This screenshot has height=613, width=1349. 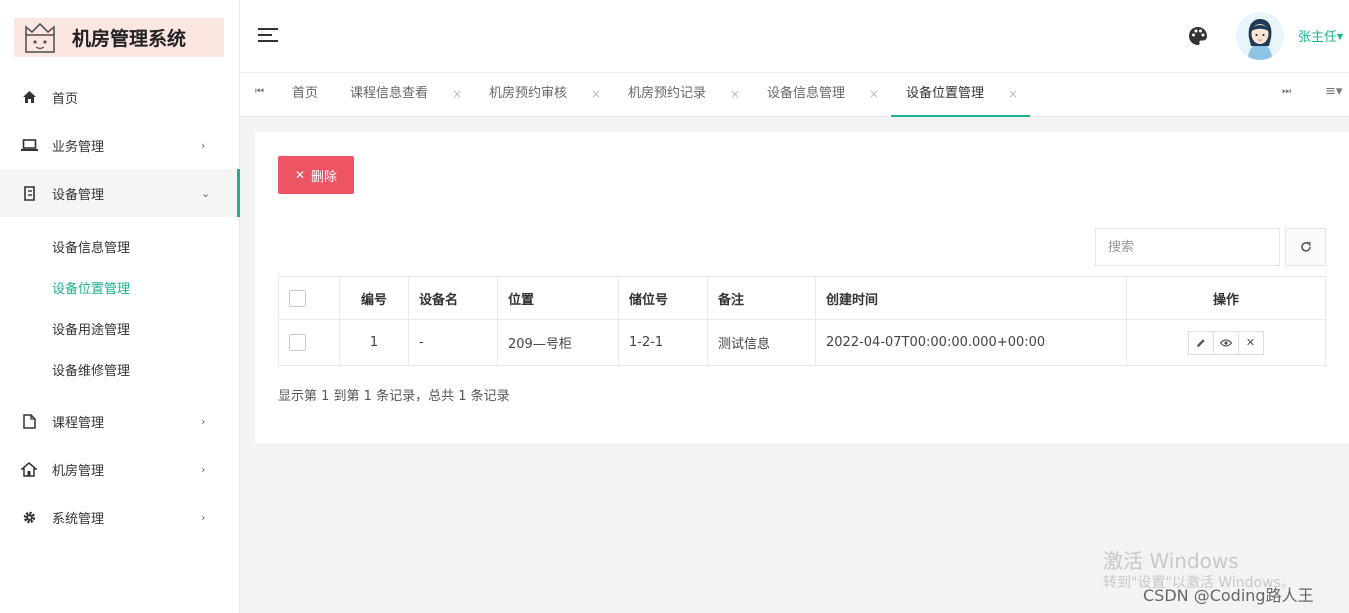 I want to click on tab-room-review: 机房预约审核 ×, so click(x=545, y=95).